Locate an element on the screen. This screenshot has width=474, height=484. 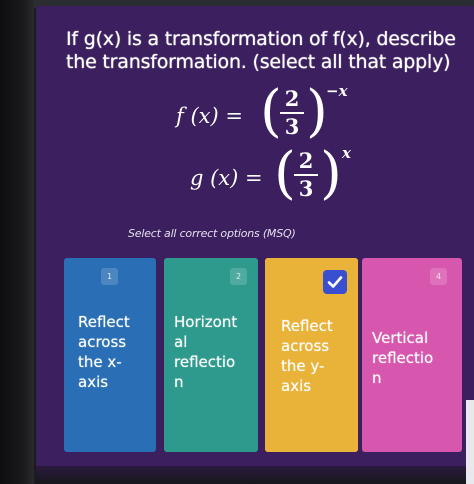
background-light-edge is located at coordinates (470, 442).